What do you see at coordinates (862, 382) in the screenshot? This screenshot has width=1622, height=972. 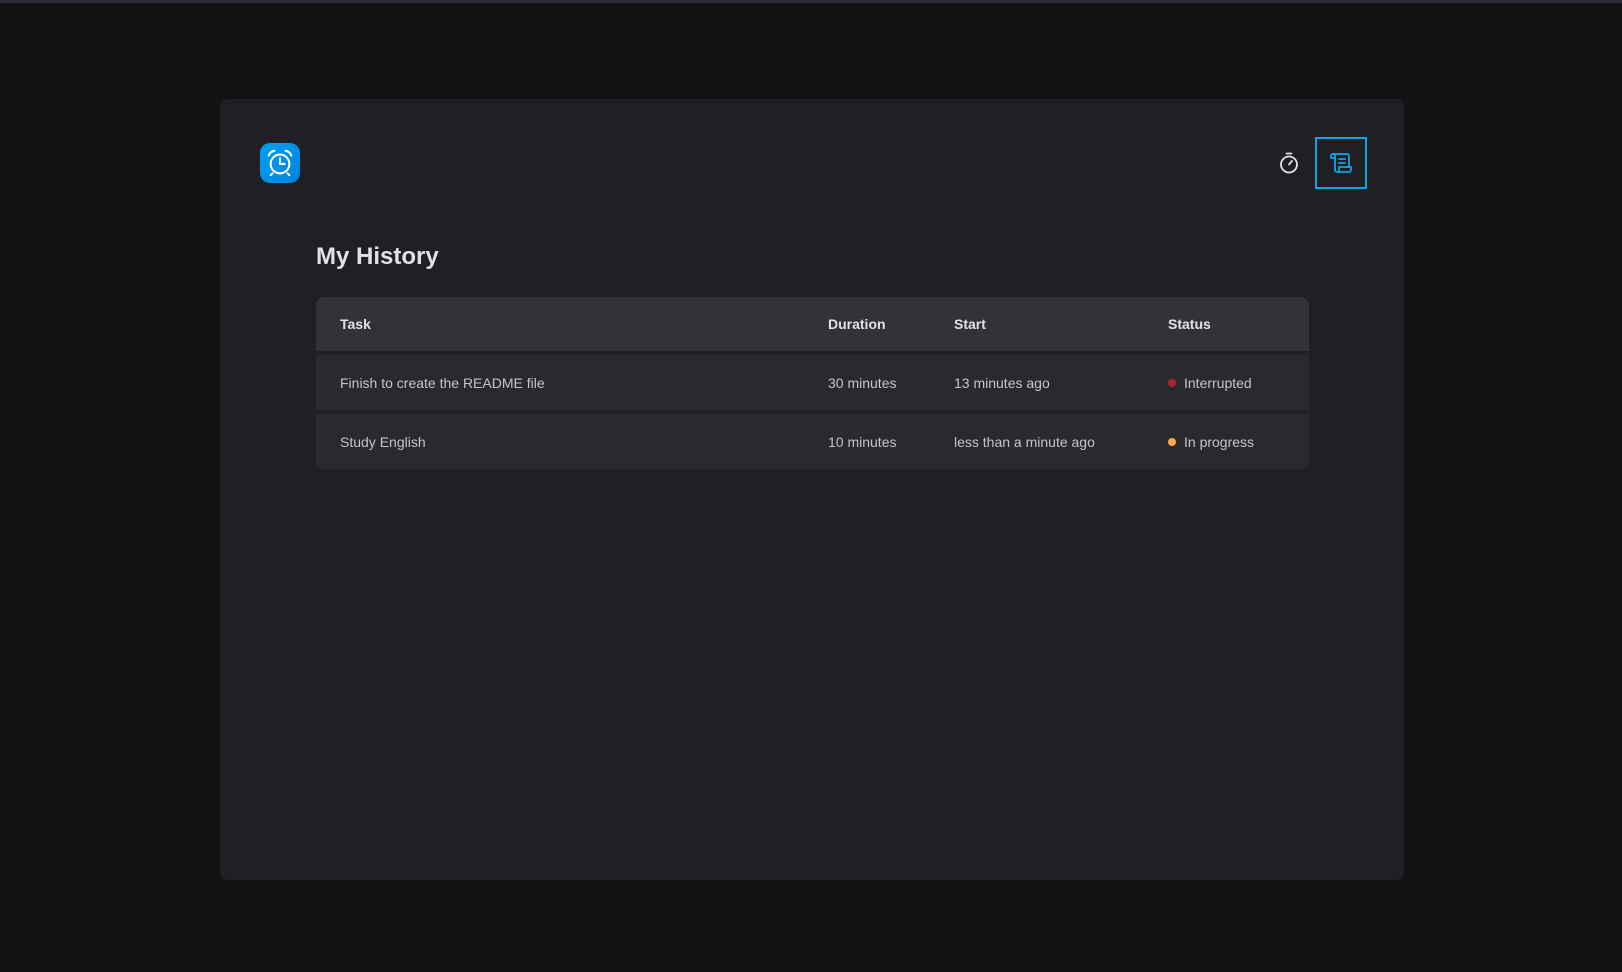 I see `duration-cell: 30 minutes` at bounding box center [862, 382].